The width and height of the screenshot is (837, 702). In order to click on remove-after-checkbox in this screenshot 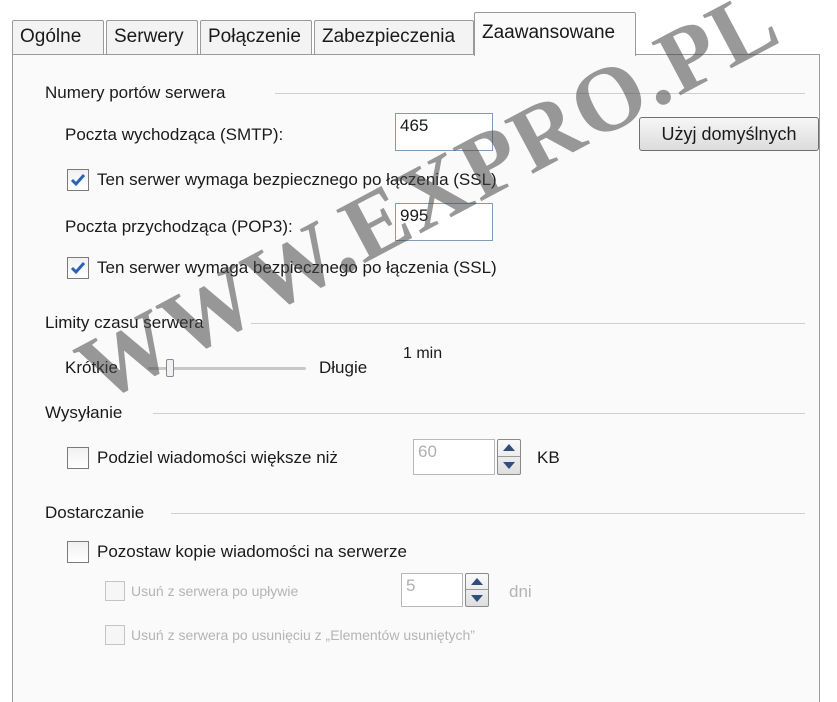, I will do `click(115, 591)`.